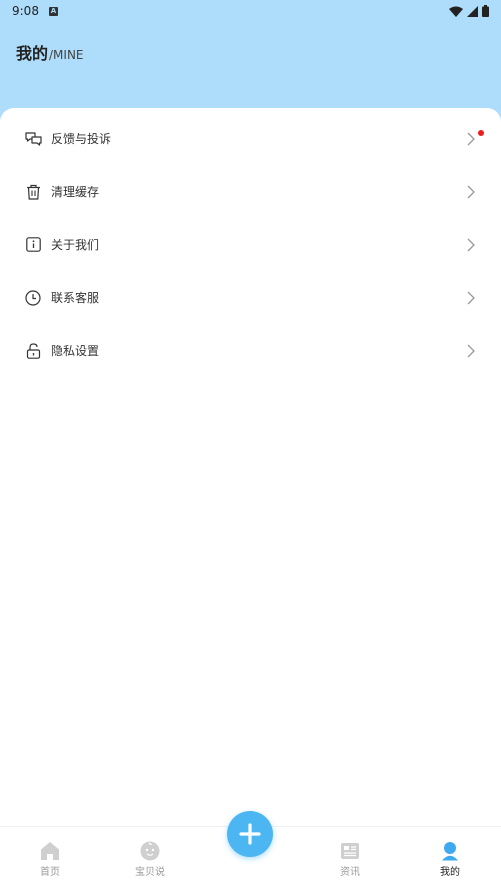 The height and width of the screenshot is (890, 501). What do you see at coordinates (150, 872) in the screenshot?
I see `tab-label: 宝贝说` at bounding box center [150, 872].